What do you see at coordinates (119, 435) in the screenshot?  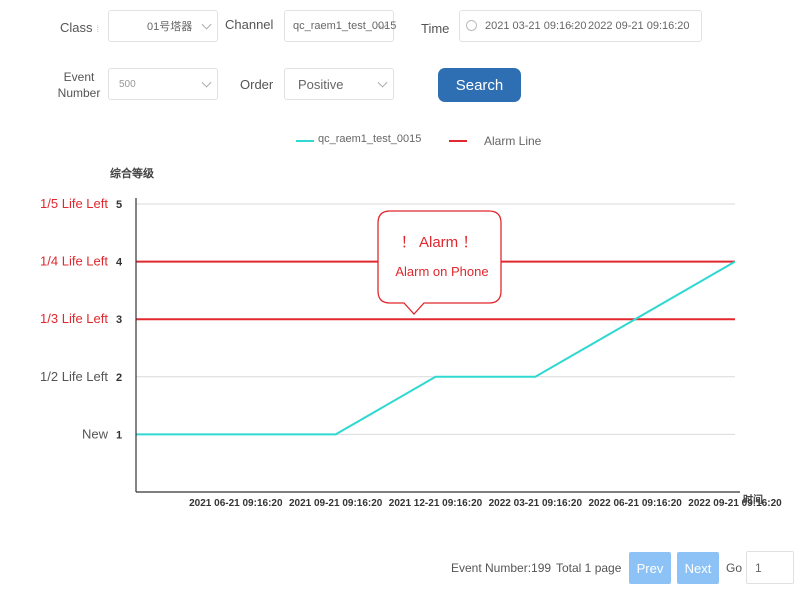 I see `y-tick-label: 1` at bounding box center [119, 435].